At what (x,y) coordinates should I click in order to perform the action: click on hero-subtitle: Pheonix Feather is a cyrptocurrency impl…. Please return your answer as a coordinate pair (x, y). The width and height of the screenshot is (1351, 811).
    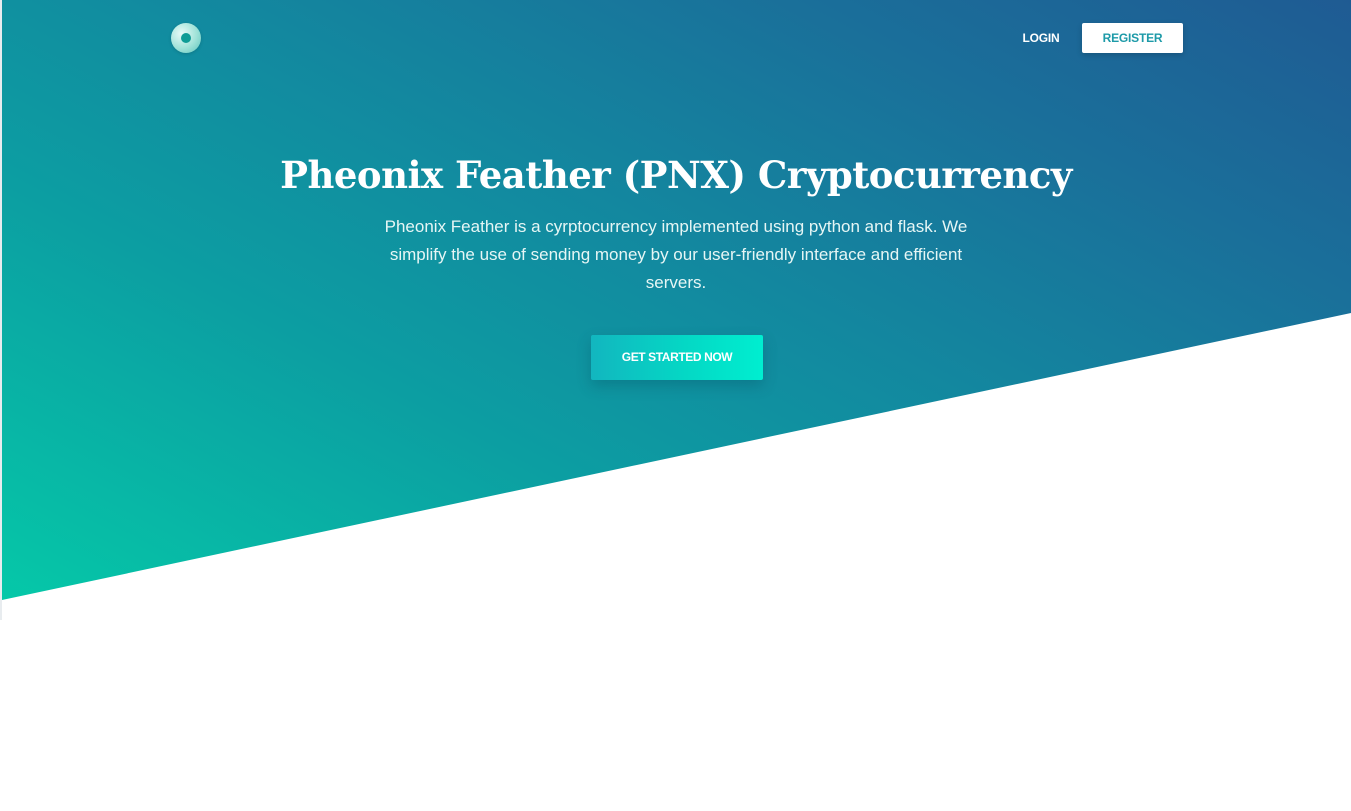
    Looking at the image, I should click on (676, 254).